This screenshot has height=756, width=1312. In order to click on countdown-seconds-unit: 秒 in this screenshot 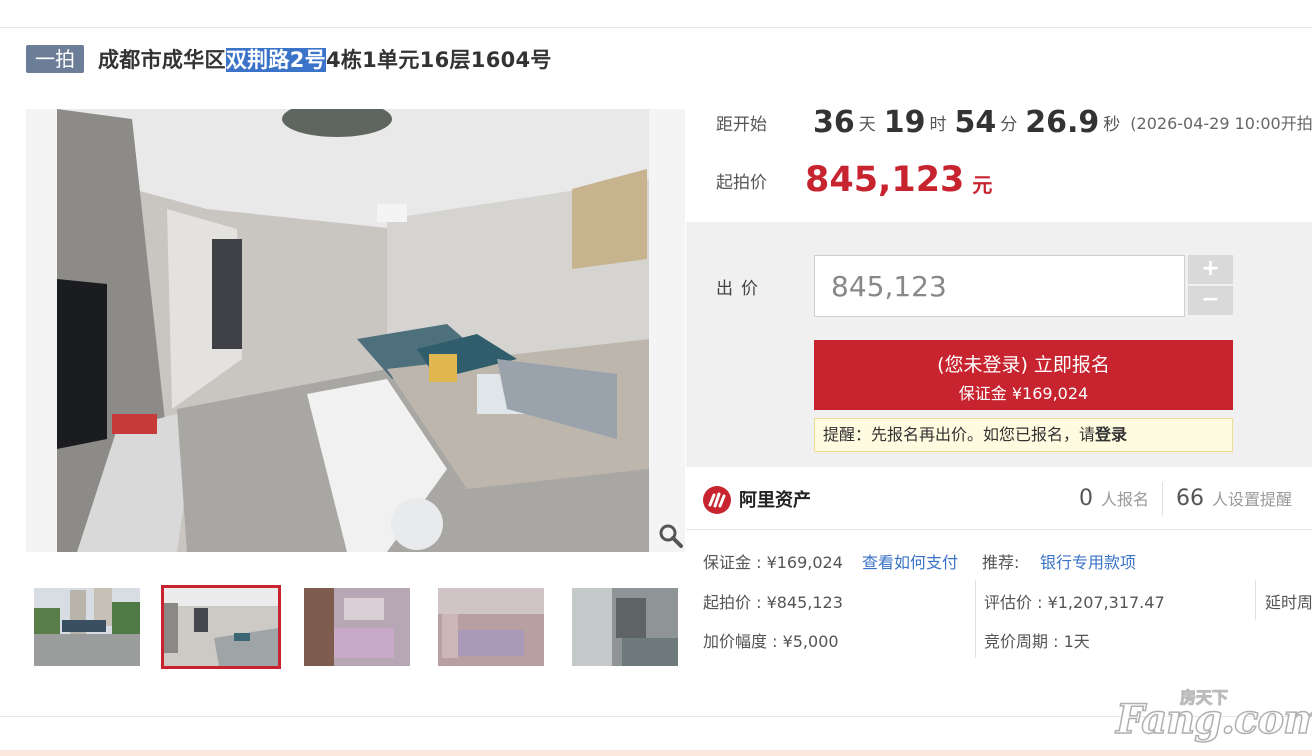, I will do `click(1112, 124)`.